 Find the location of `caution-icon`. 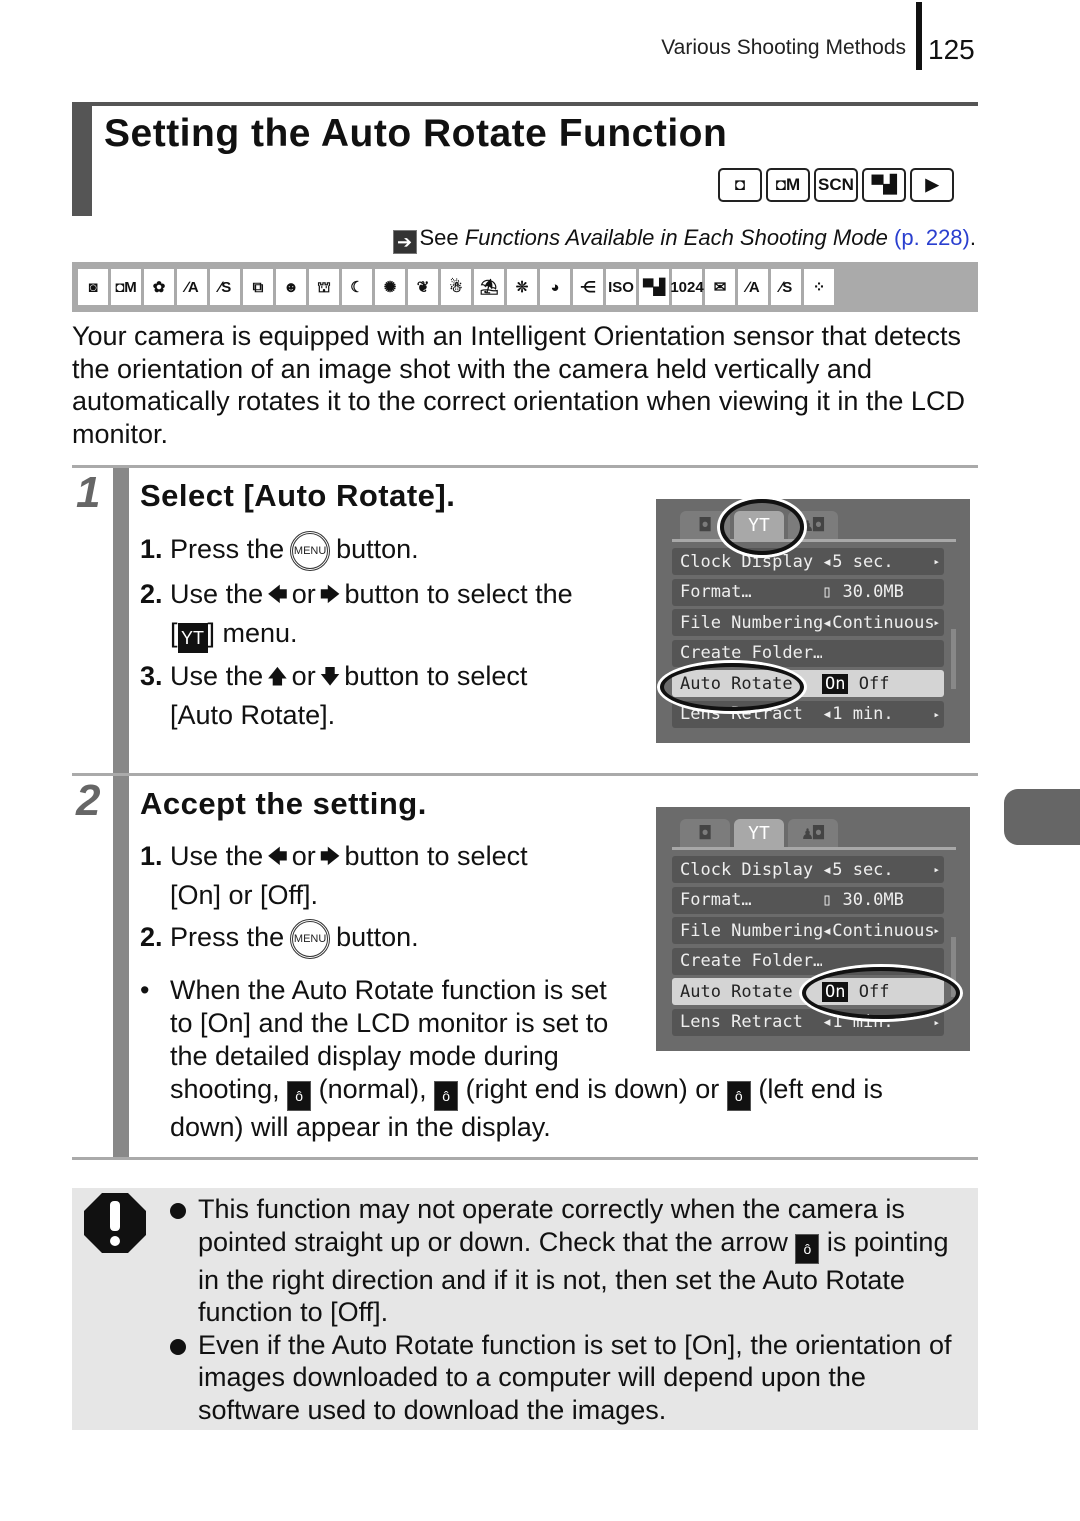

caution-icon is located at coordinates (115, 1223).